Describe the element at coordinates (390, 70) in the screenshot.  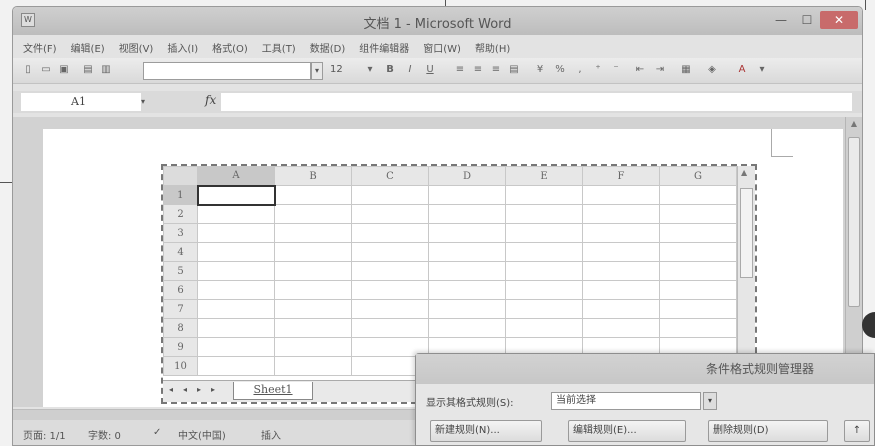
I see `bold-button: B` at that location.